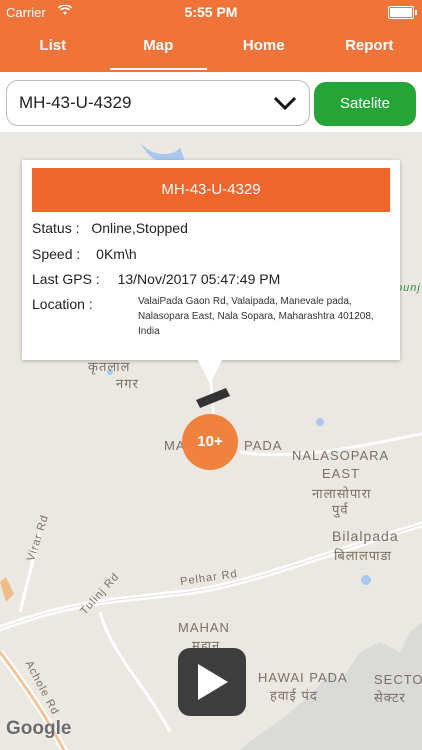  What do you see at coordinates (204, 627) in the screenshot?
I see `map-label-mahan: MAHAN` at bounding box center [204, 627].